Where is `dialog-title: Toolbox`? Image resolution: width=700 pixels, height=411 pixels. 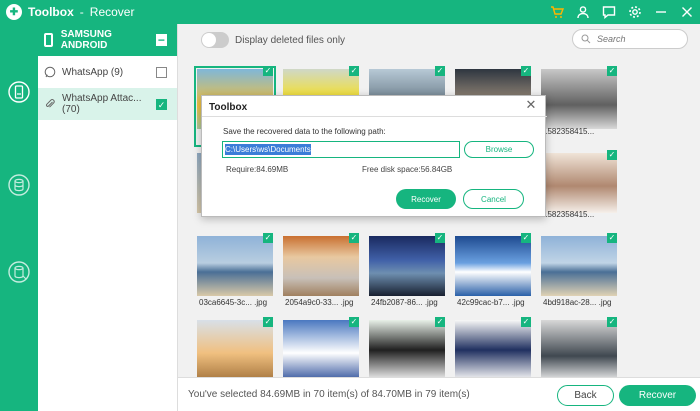
dialog-title: Toolbox is located at coordinates (228, 107).